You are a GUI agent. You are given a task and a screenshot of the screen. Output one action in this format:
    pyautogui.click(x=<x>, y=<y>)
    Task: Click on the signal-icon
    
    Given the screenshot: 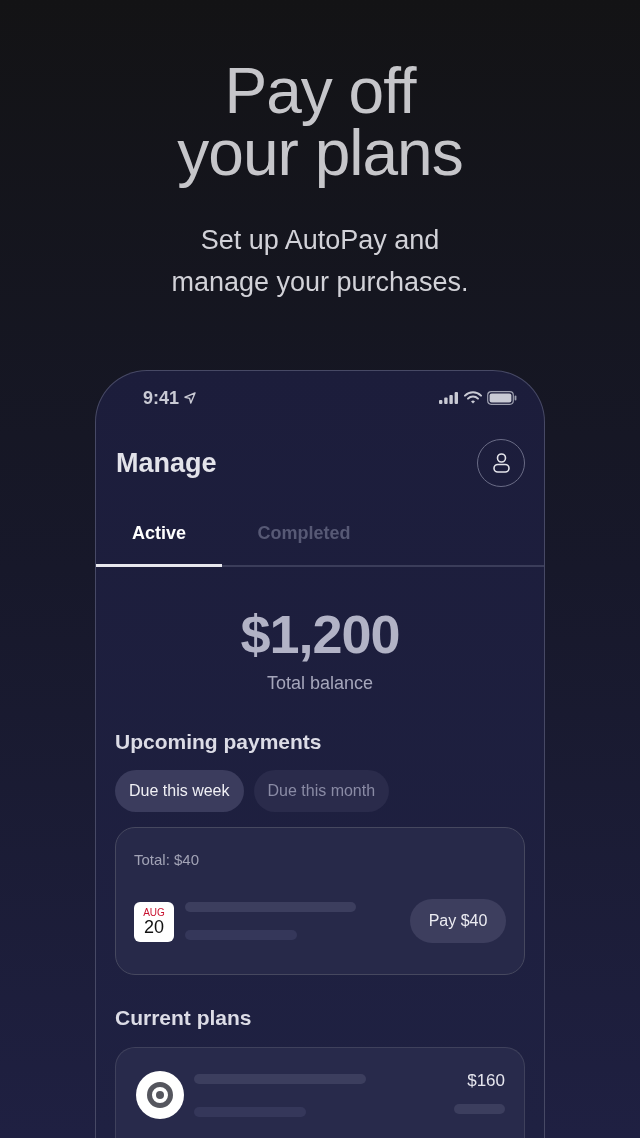 What is the action you would take?
    pyautogui.click(x=449, y=397)
    